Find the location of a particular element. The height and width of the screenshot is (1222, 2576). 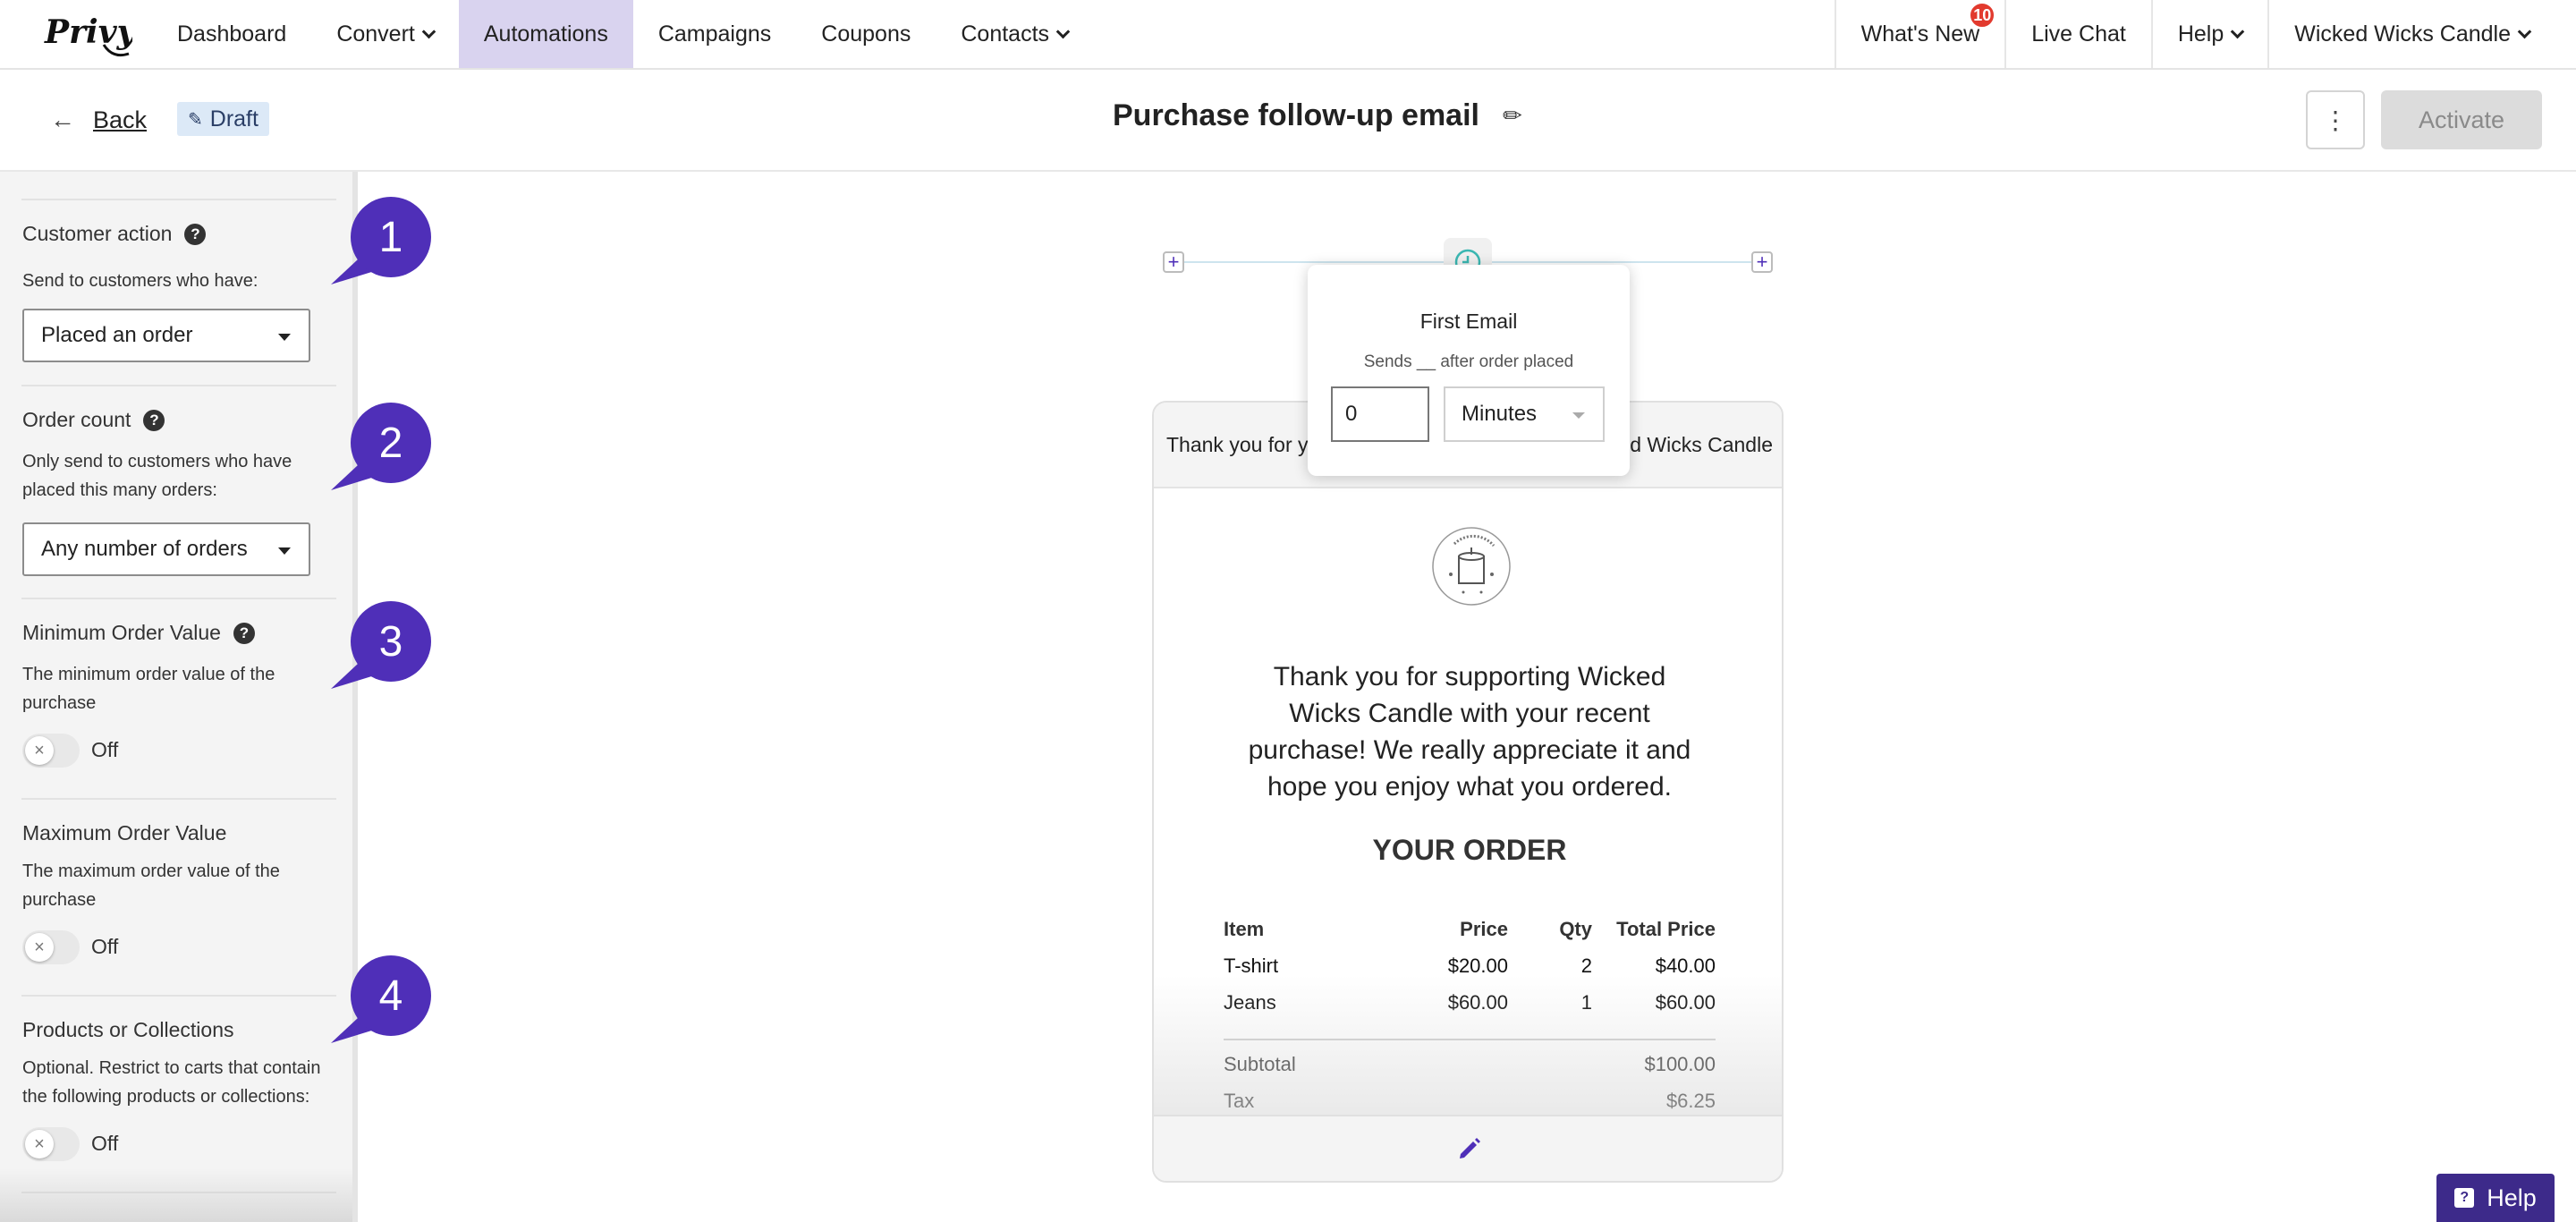

row-total: $40.00 is located at coordinates (1685, 966).